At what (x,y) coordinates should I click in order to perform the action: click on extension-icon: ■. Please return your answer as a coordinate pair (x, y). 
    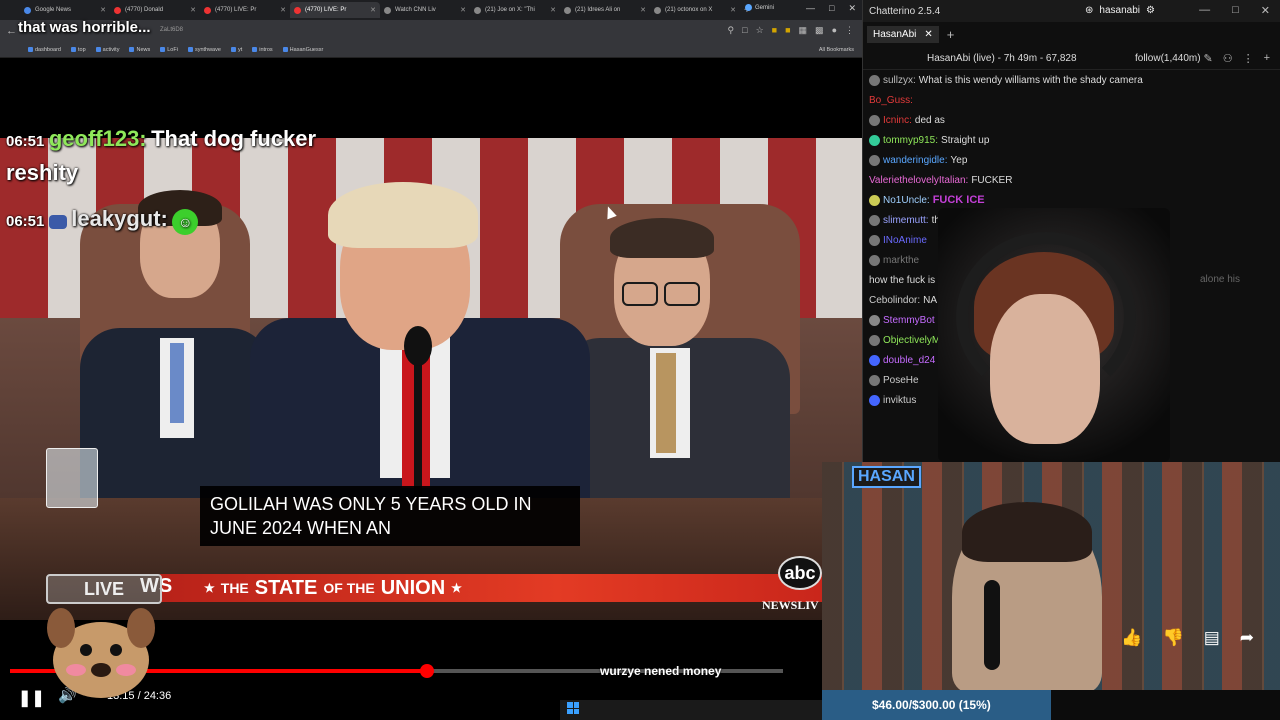
    Looking at the image, I should click on (774, 30).